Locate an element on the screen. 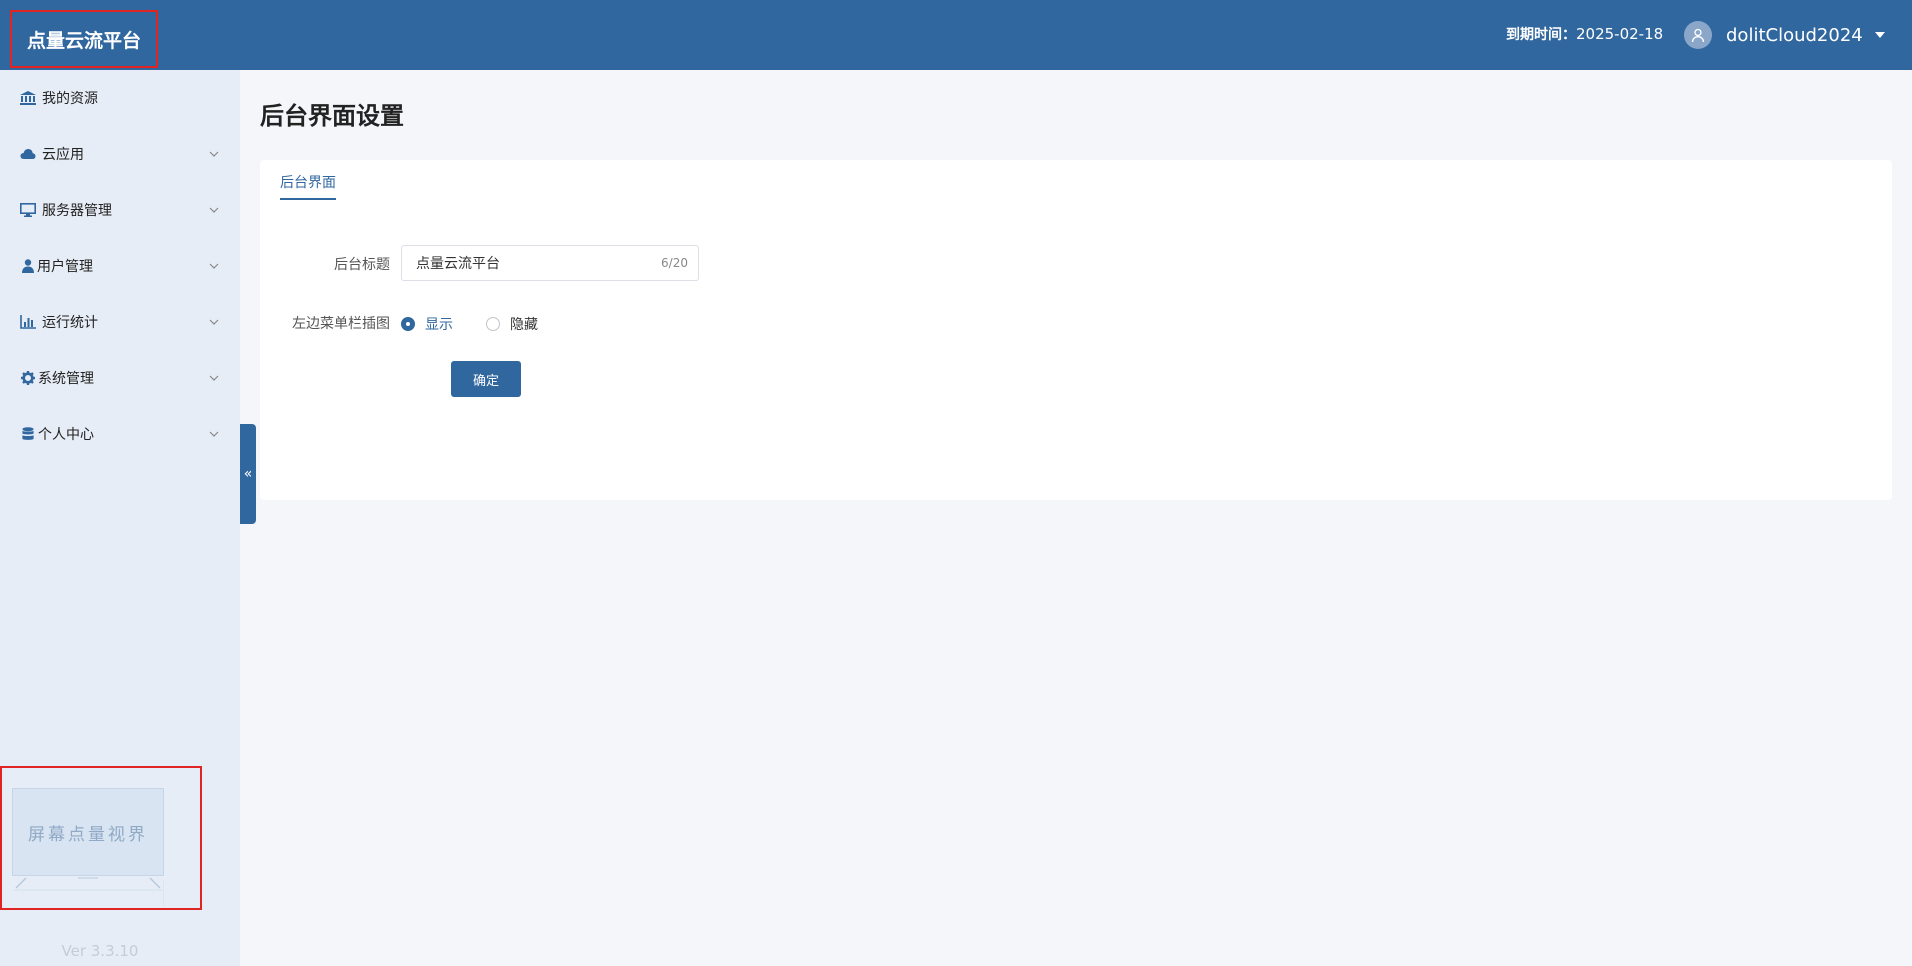  title-field-label: 后台标题 is located at coordinates (362, 265).